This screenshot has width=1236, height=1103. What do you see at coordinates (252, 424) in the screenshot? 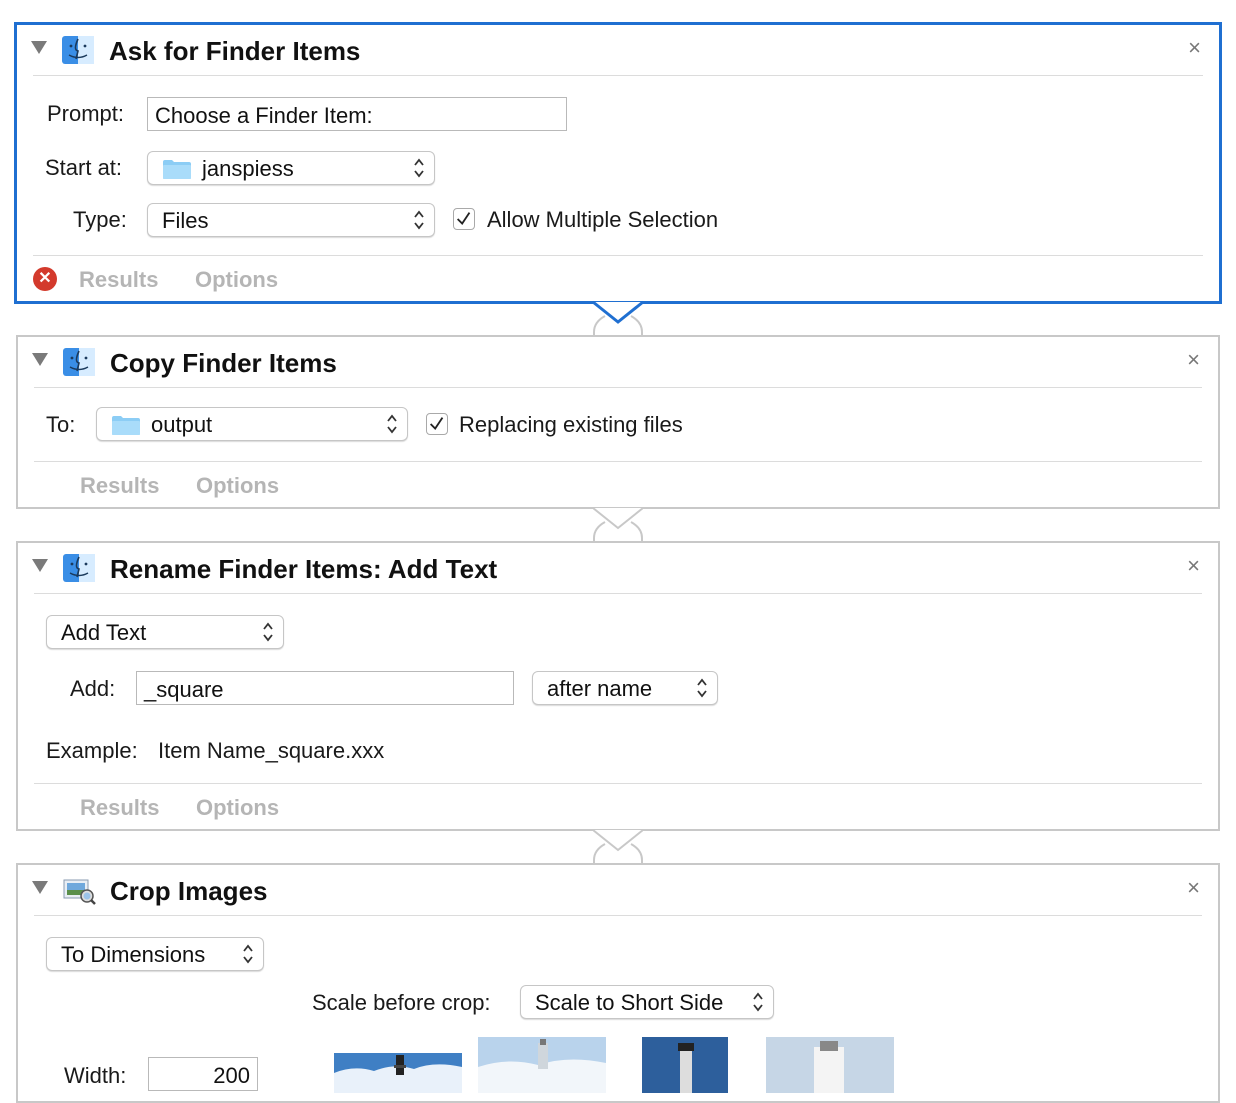
I see `to-popup: output` at bounding box center [252, 424].